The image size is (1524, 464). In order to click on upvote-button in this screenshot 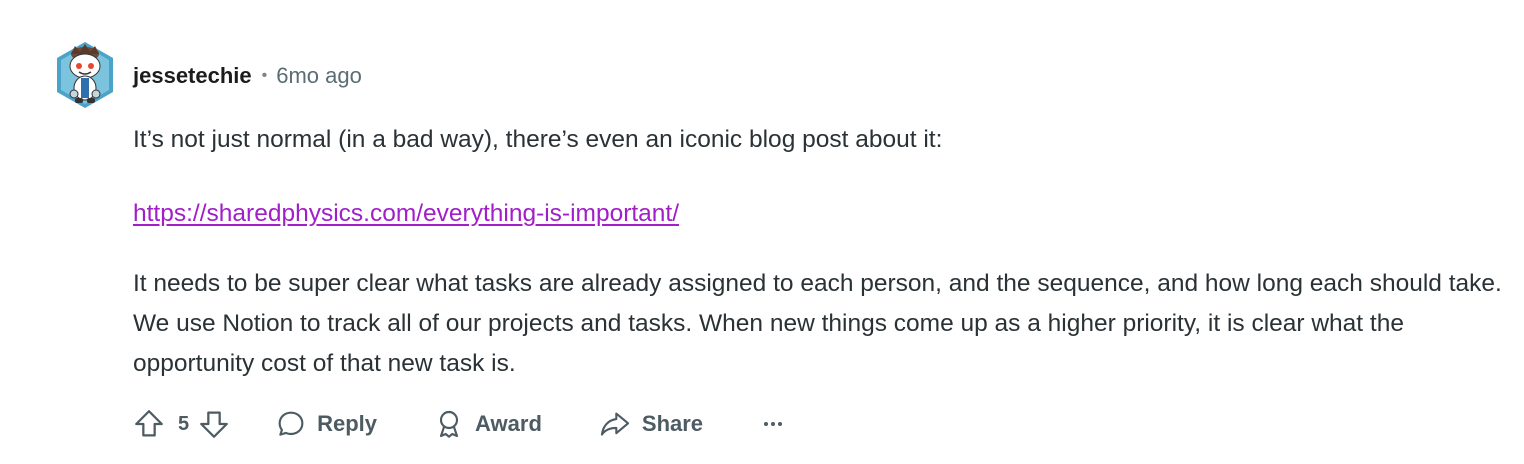, I will do `click(149, 424)`.